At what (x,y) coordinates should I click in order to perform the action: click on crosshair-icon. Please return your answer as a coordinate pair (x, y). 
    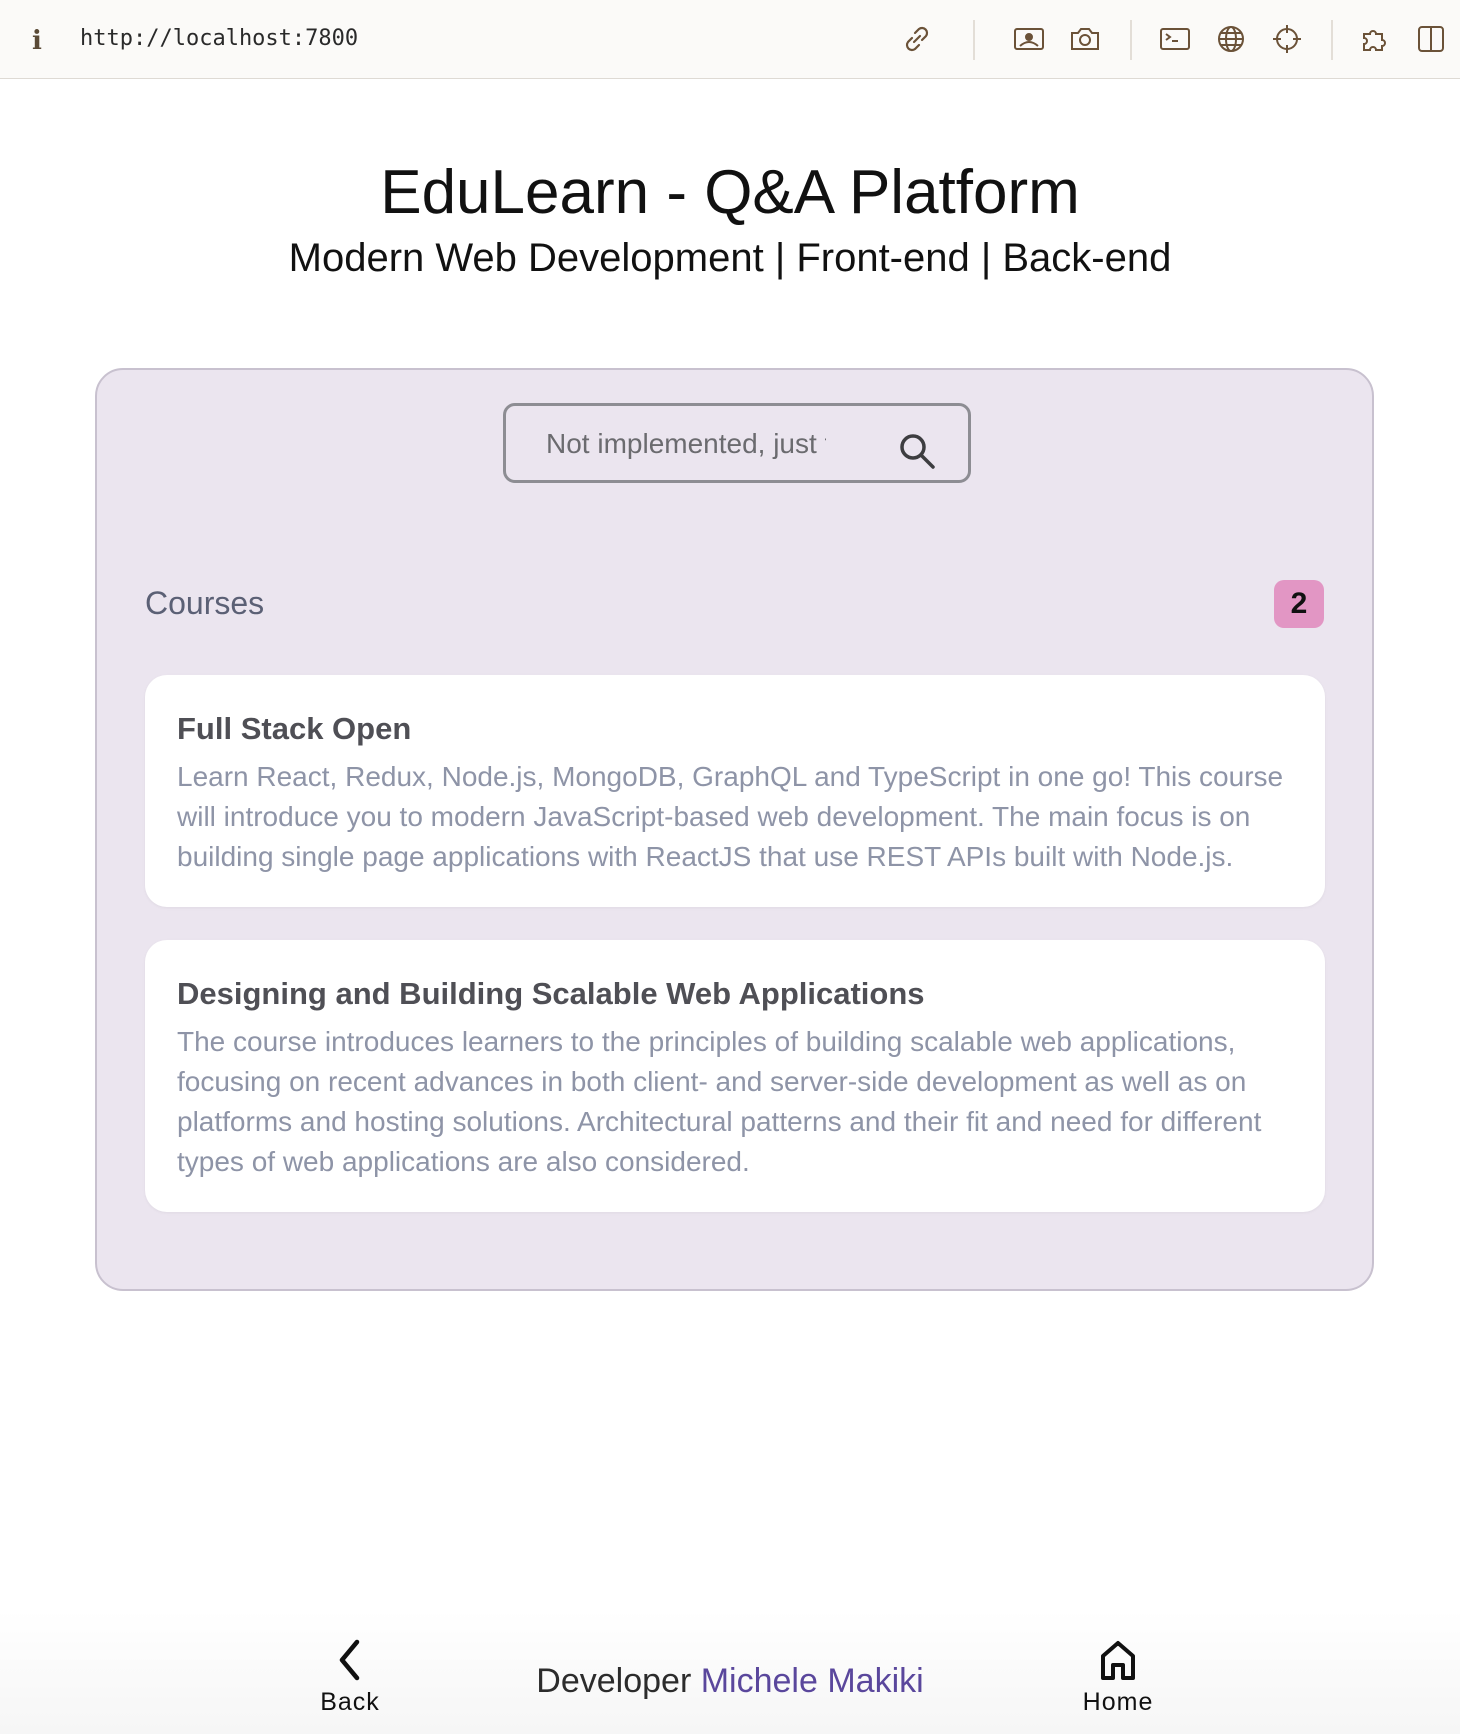
    Looking at the image, I should click on (1287, 39).